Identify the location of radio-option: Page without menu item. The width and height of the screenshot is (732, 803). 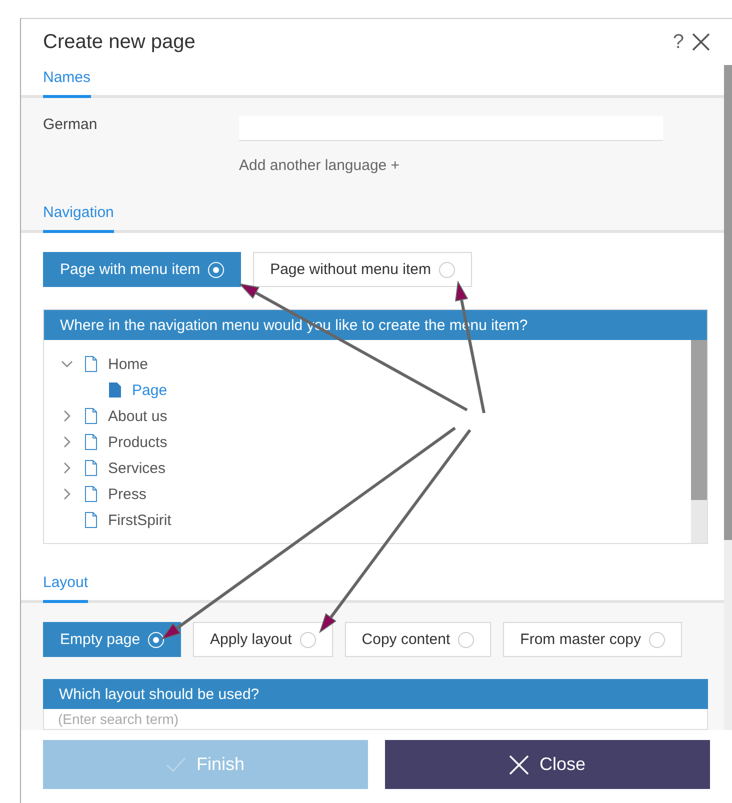
(362, 269).